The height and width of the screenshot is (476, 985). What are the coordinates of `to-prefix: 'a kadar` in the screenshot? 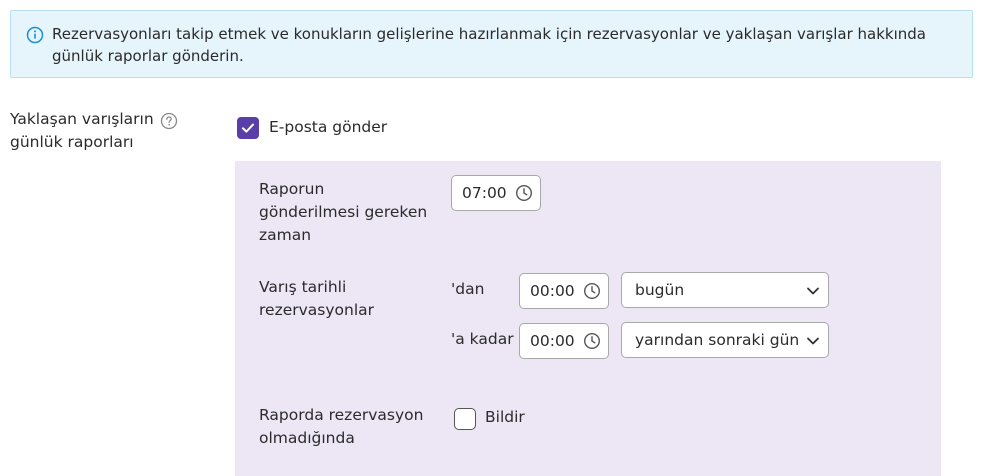 It's located at (482, 339).